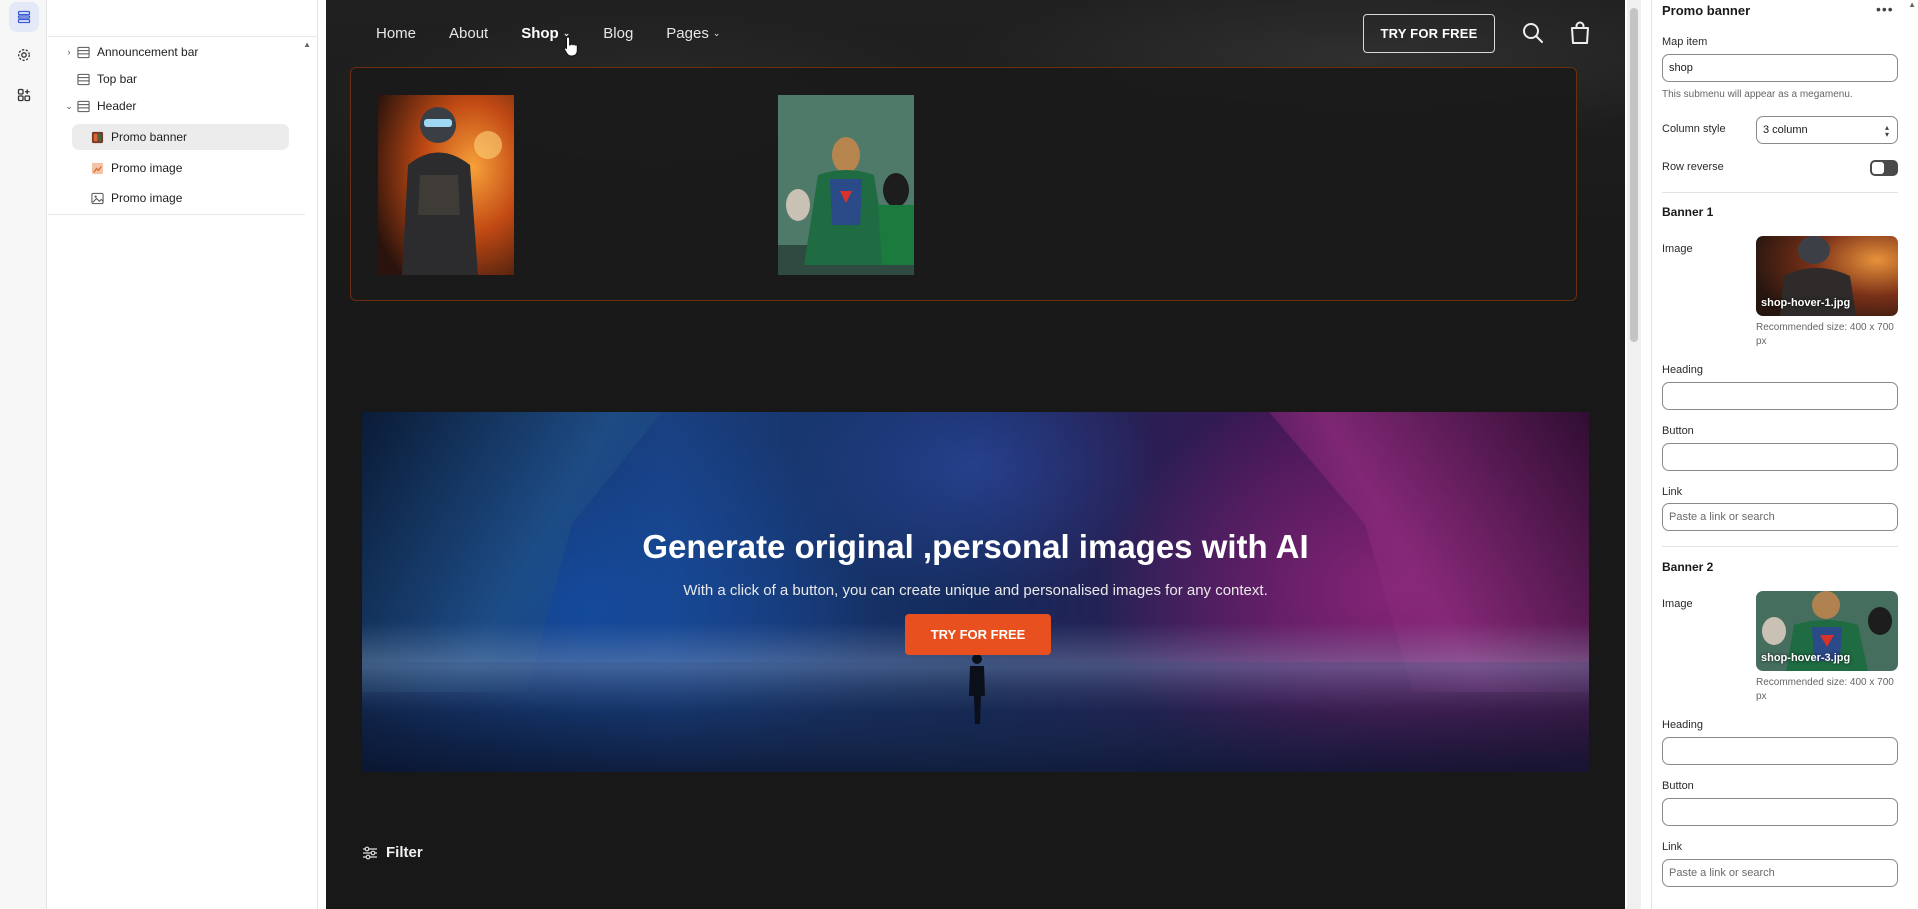  I want to click on map-item-help-text: This submenu will appear as a megamenu., so click(1757, 94).